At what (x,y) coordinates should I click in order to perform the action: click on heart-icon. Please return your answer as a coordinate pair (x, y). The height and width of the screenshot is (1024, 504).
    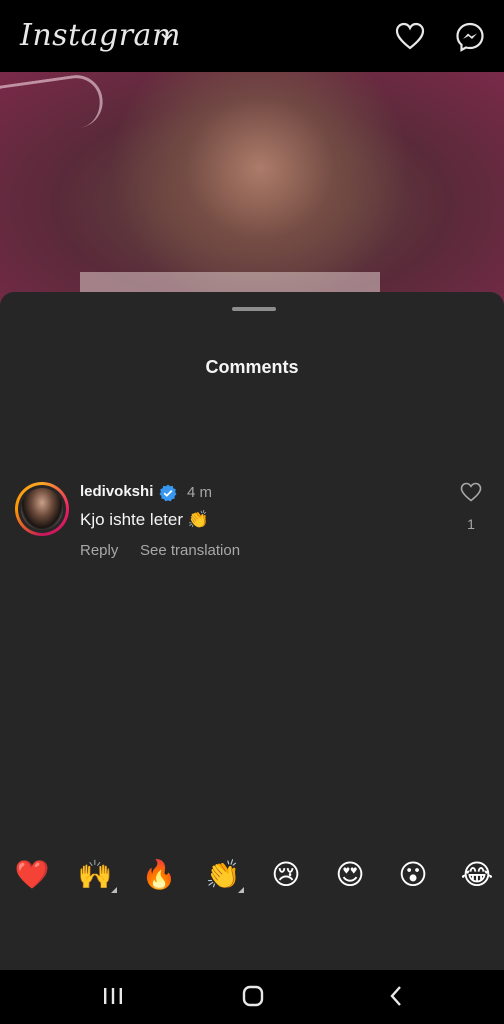
    Looking at the image, I should click on (410, 36).